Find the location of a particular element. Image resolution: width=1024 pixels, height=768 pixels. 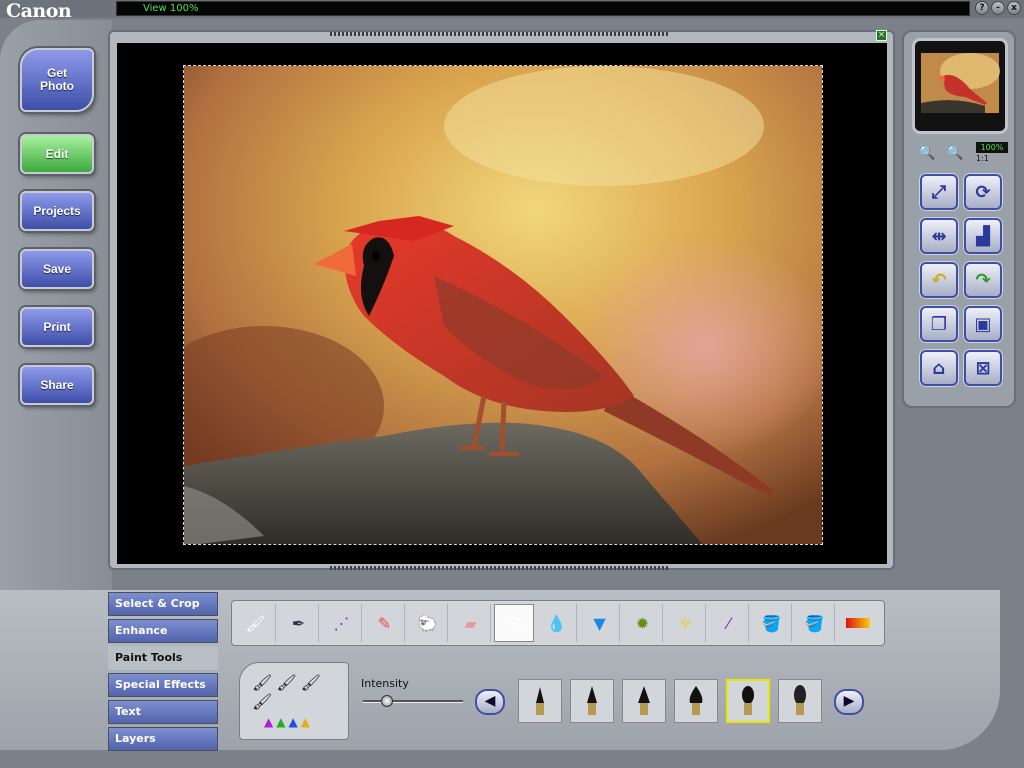

fit-to-window-icon: ⤢ is located at coordinates (939, 192).